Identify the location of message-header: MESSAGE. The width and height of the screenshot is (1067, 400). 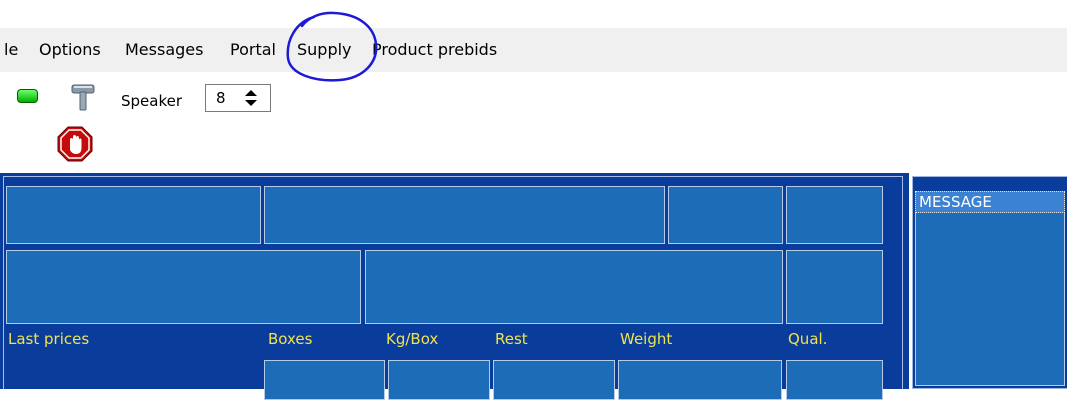
(990, 202).